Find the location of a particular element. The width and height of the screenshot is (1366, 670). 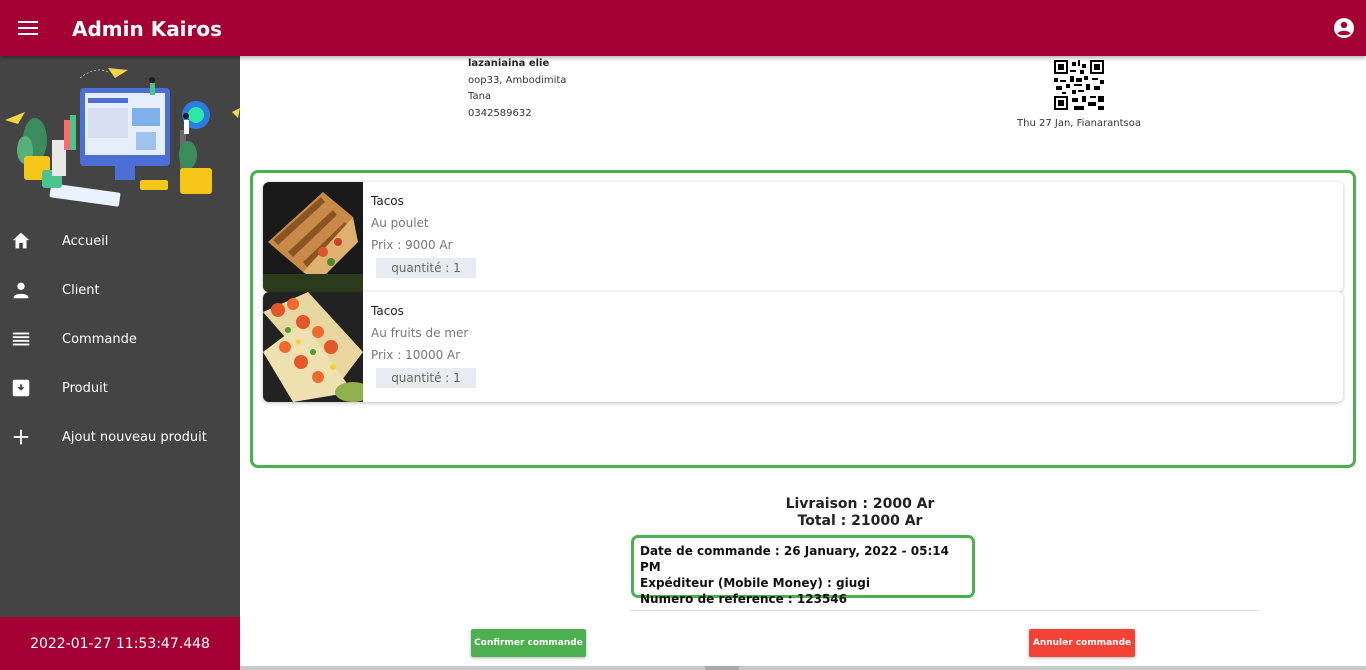

app-bar: Admin Kairos is located at coordinates (683, 28).